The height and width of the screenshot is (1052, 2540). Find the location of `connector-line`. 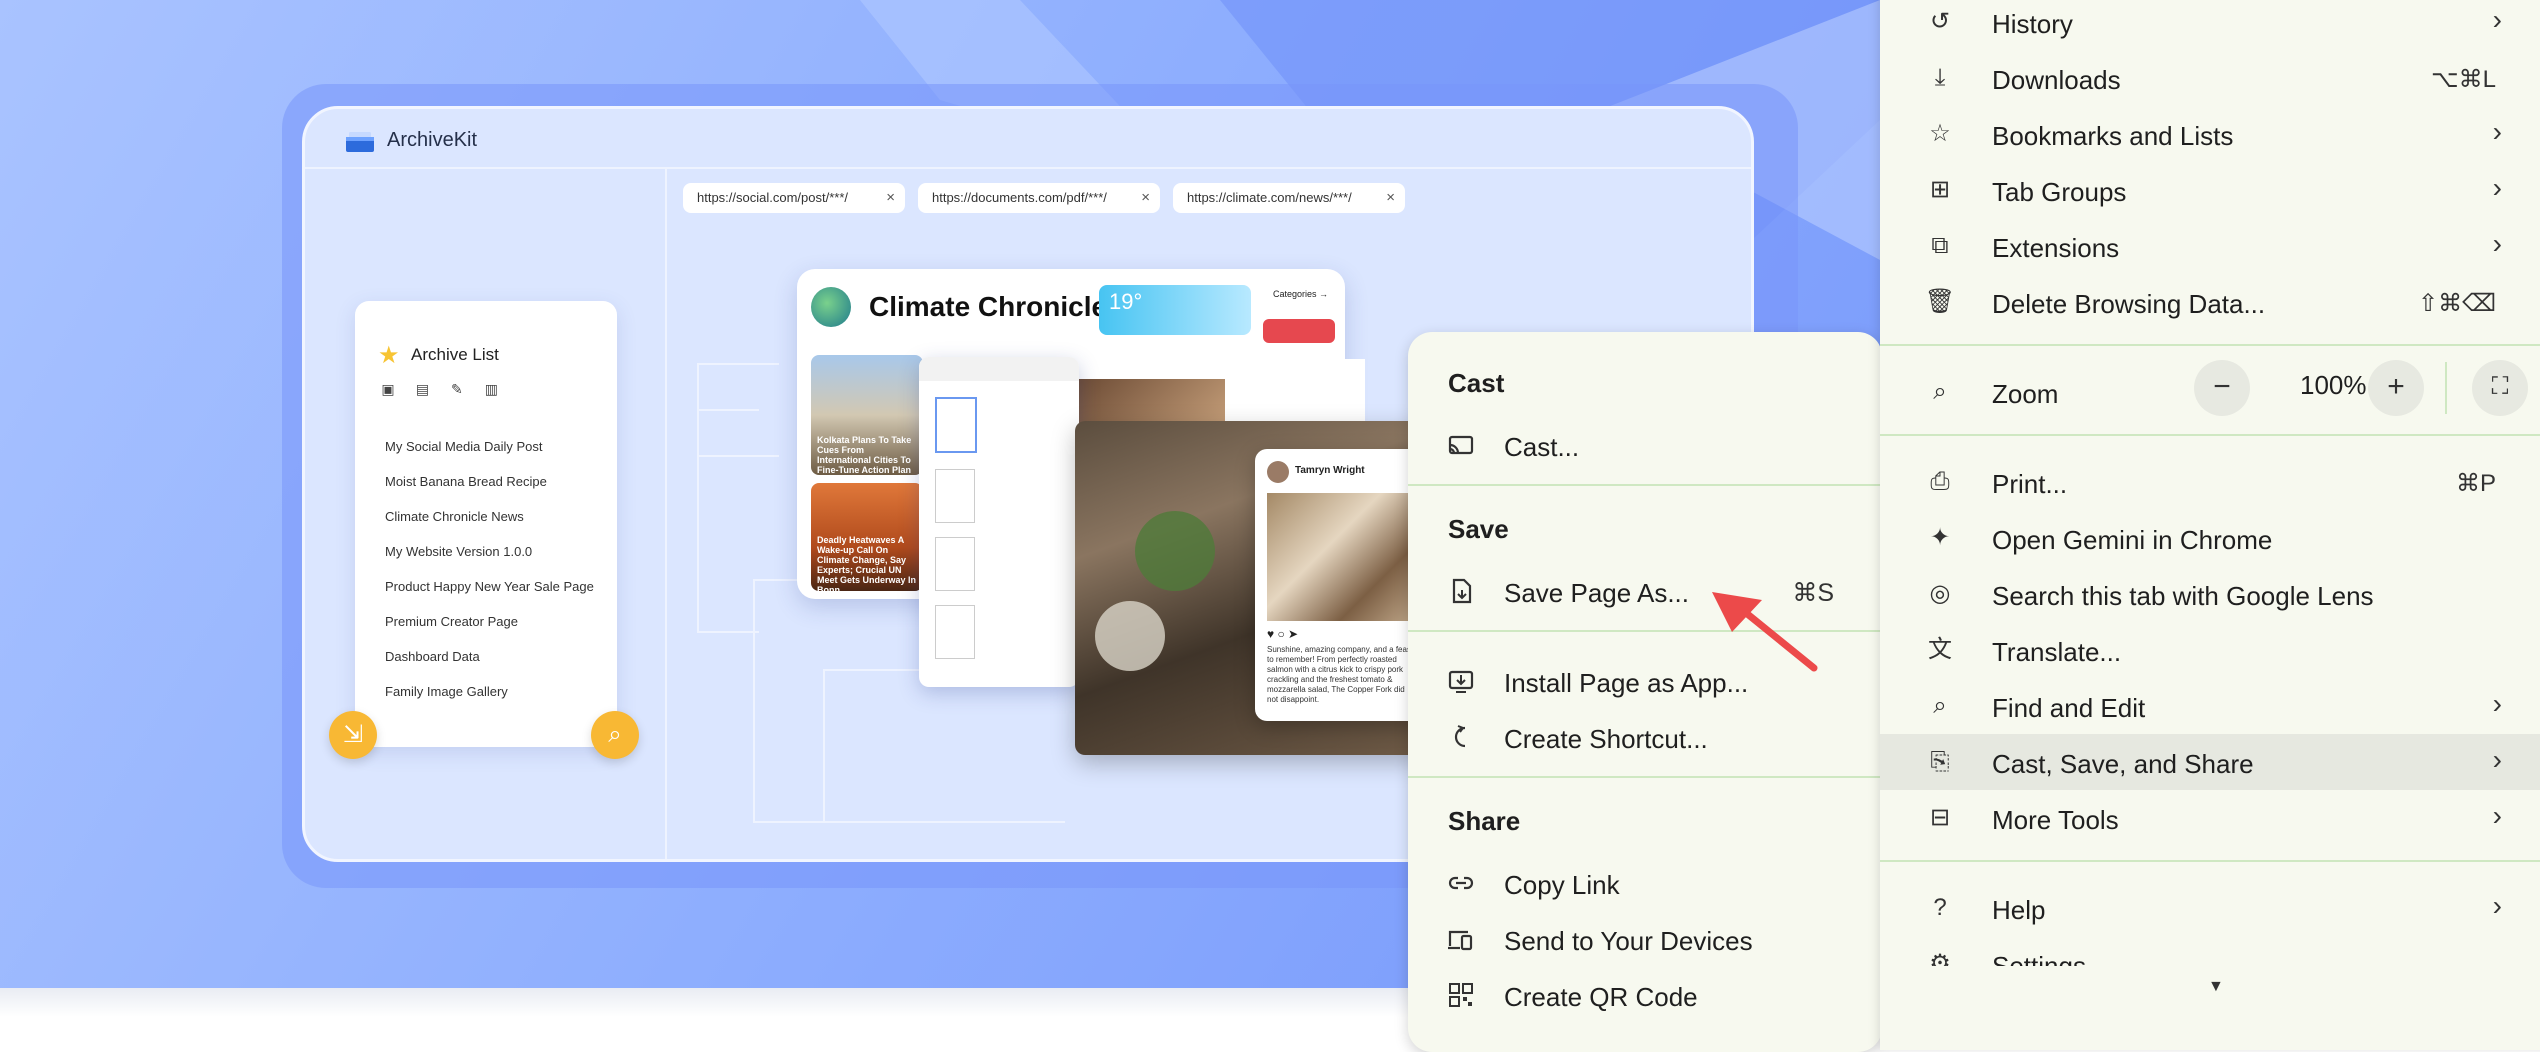

connector-line is located at coordinates (728, 521).